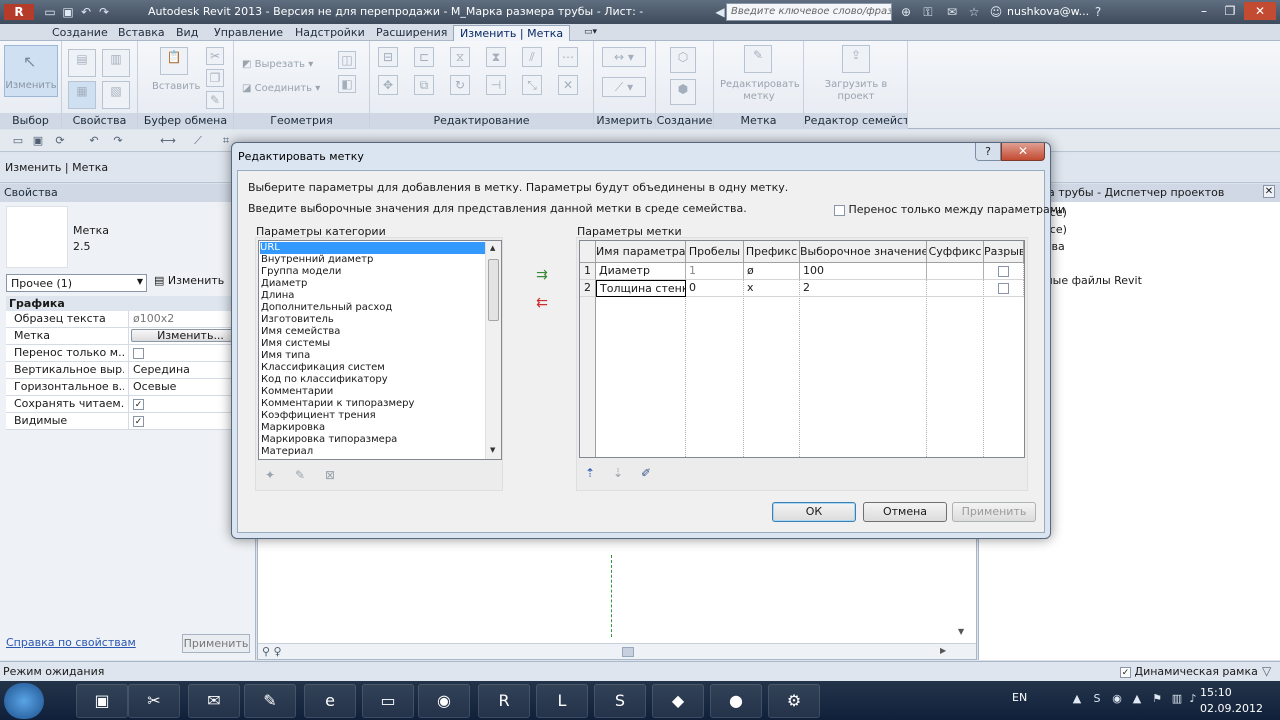  Describe the element at coordinates (189, 280) in the screenshot. I see `edit-type-button: ▤ Изменить` at that location.